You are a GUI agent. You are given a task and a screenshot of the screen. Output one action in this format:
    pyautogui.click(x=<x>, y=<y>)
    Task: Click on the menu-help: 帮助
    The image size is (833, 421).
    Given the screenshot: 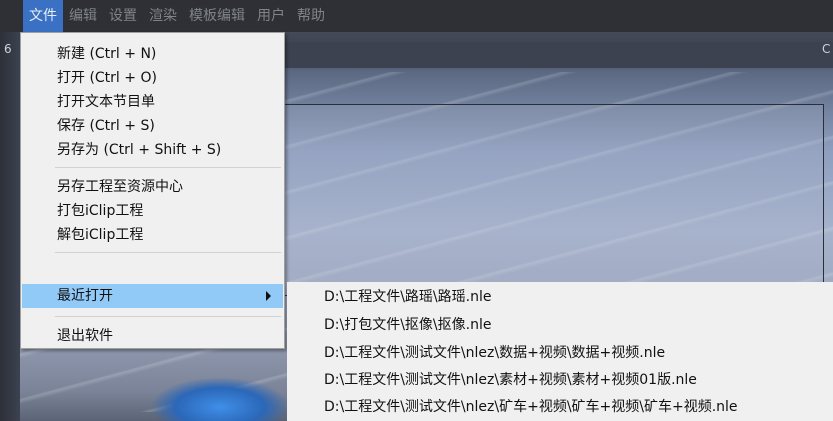 What is the action you would take?
    pyautogui.click(x=311, y=16)
    